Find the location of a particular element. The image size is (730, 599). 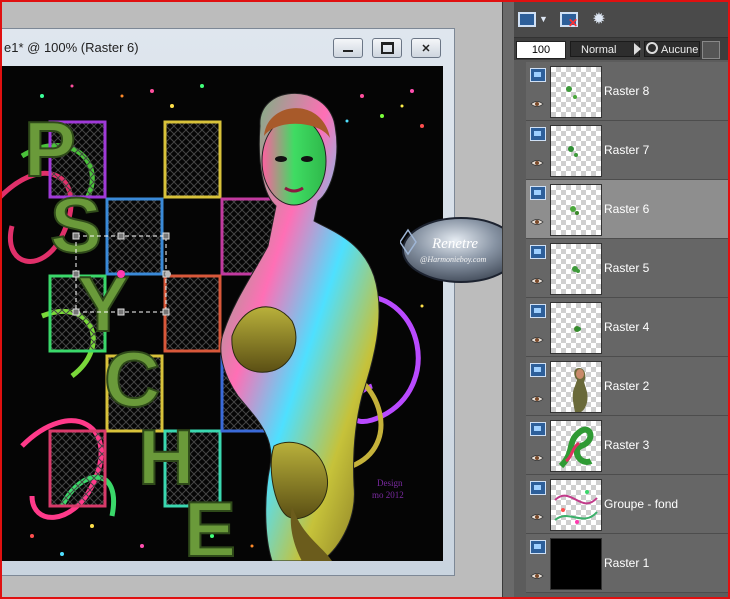

layer-properties-button: ✹ is located at coordinates (599, 19).